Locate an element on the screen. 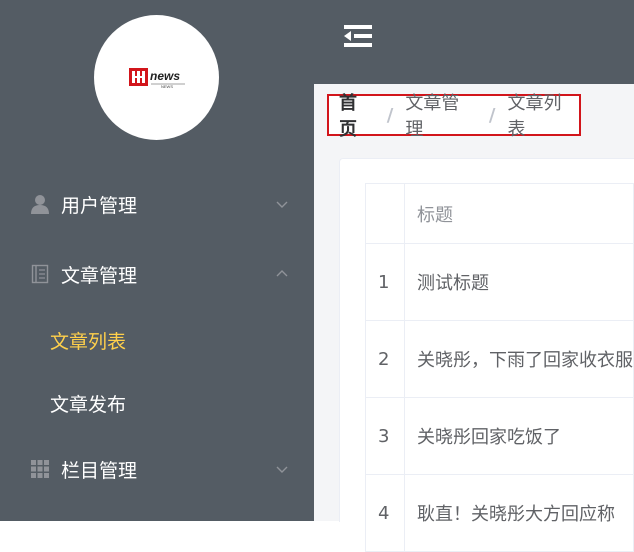 This screenshot has width=634, height=552. breadcrumb: 首页 / 文章管理 / 文章列表 is located at coordinates (454, 116).